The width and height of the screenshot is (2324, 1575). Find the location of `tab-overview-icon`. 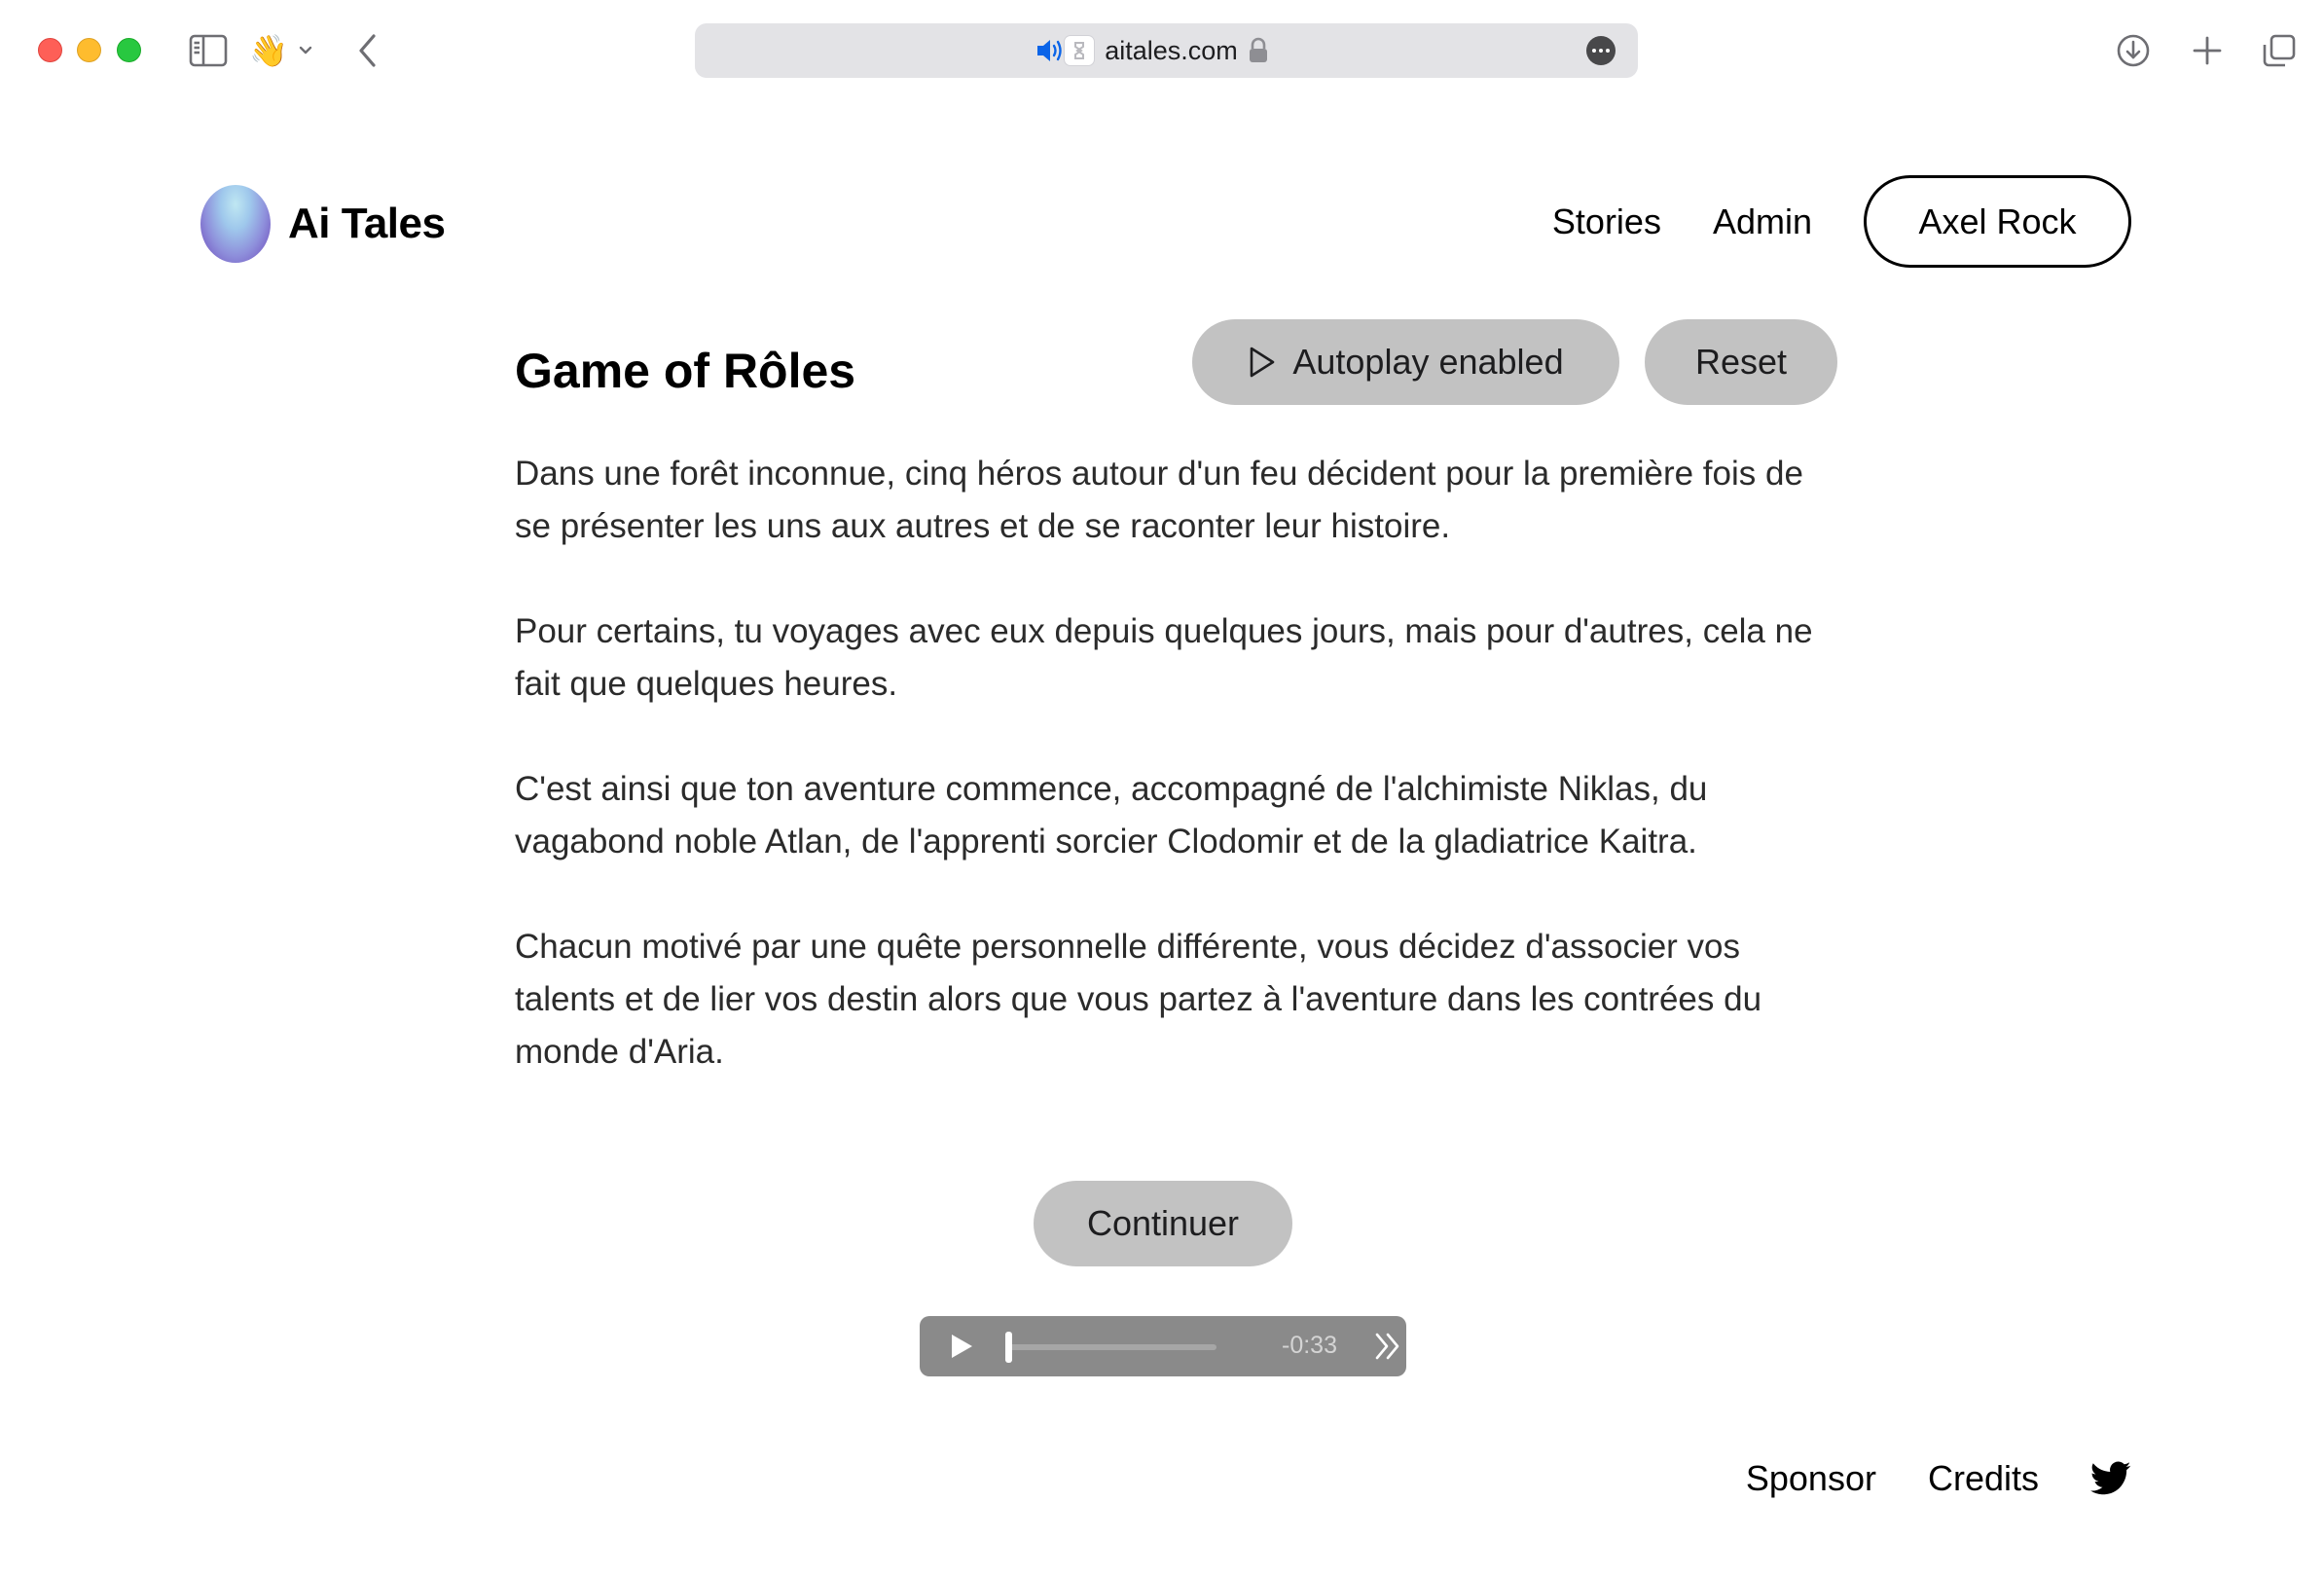

tab-overview-icon is located at coordinates (2279, 50).